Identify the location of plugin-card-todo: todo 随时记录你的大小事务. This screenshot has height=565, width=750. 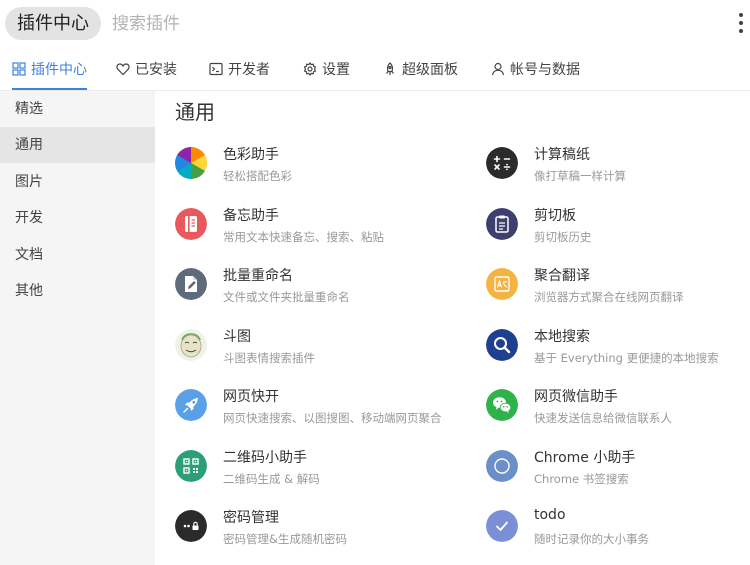
(618, 533).